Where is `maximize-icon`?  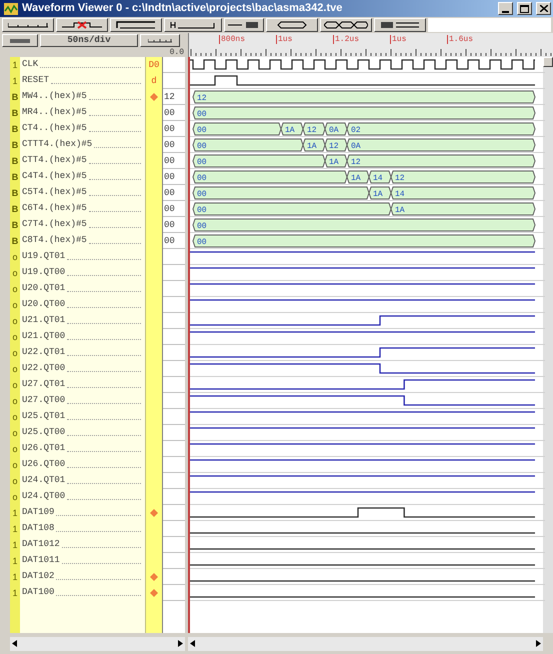
maximize-icon is located at coordinates (524, 8).